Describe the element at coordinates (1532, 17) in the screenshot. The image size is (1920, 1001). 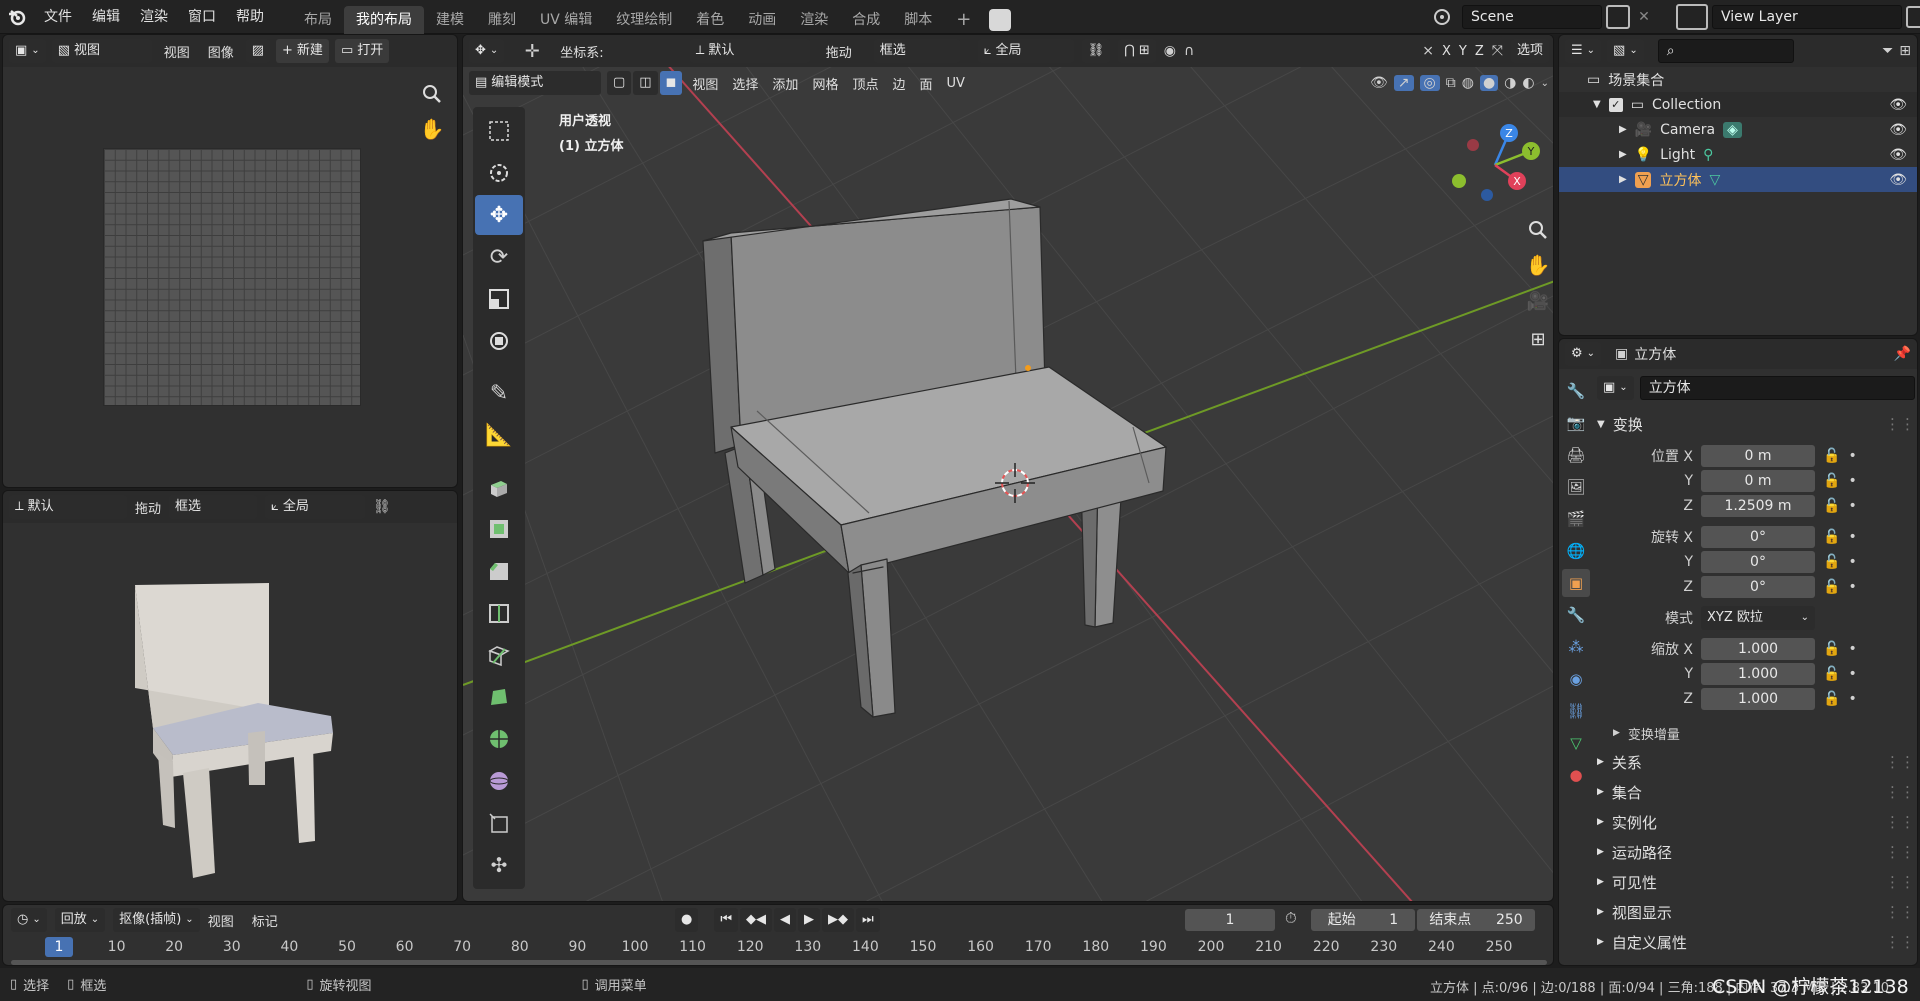
I see `scene-name-field: Scene` at that location.